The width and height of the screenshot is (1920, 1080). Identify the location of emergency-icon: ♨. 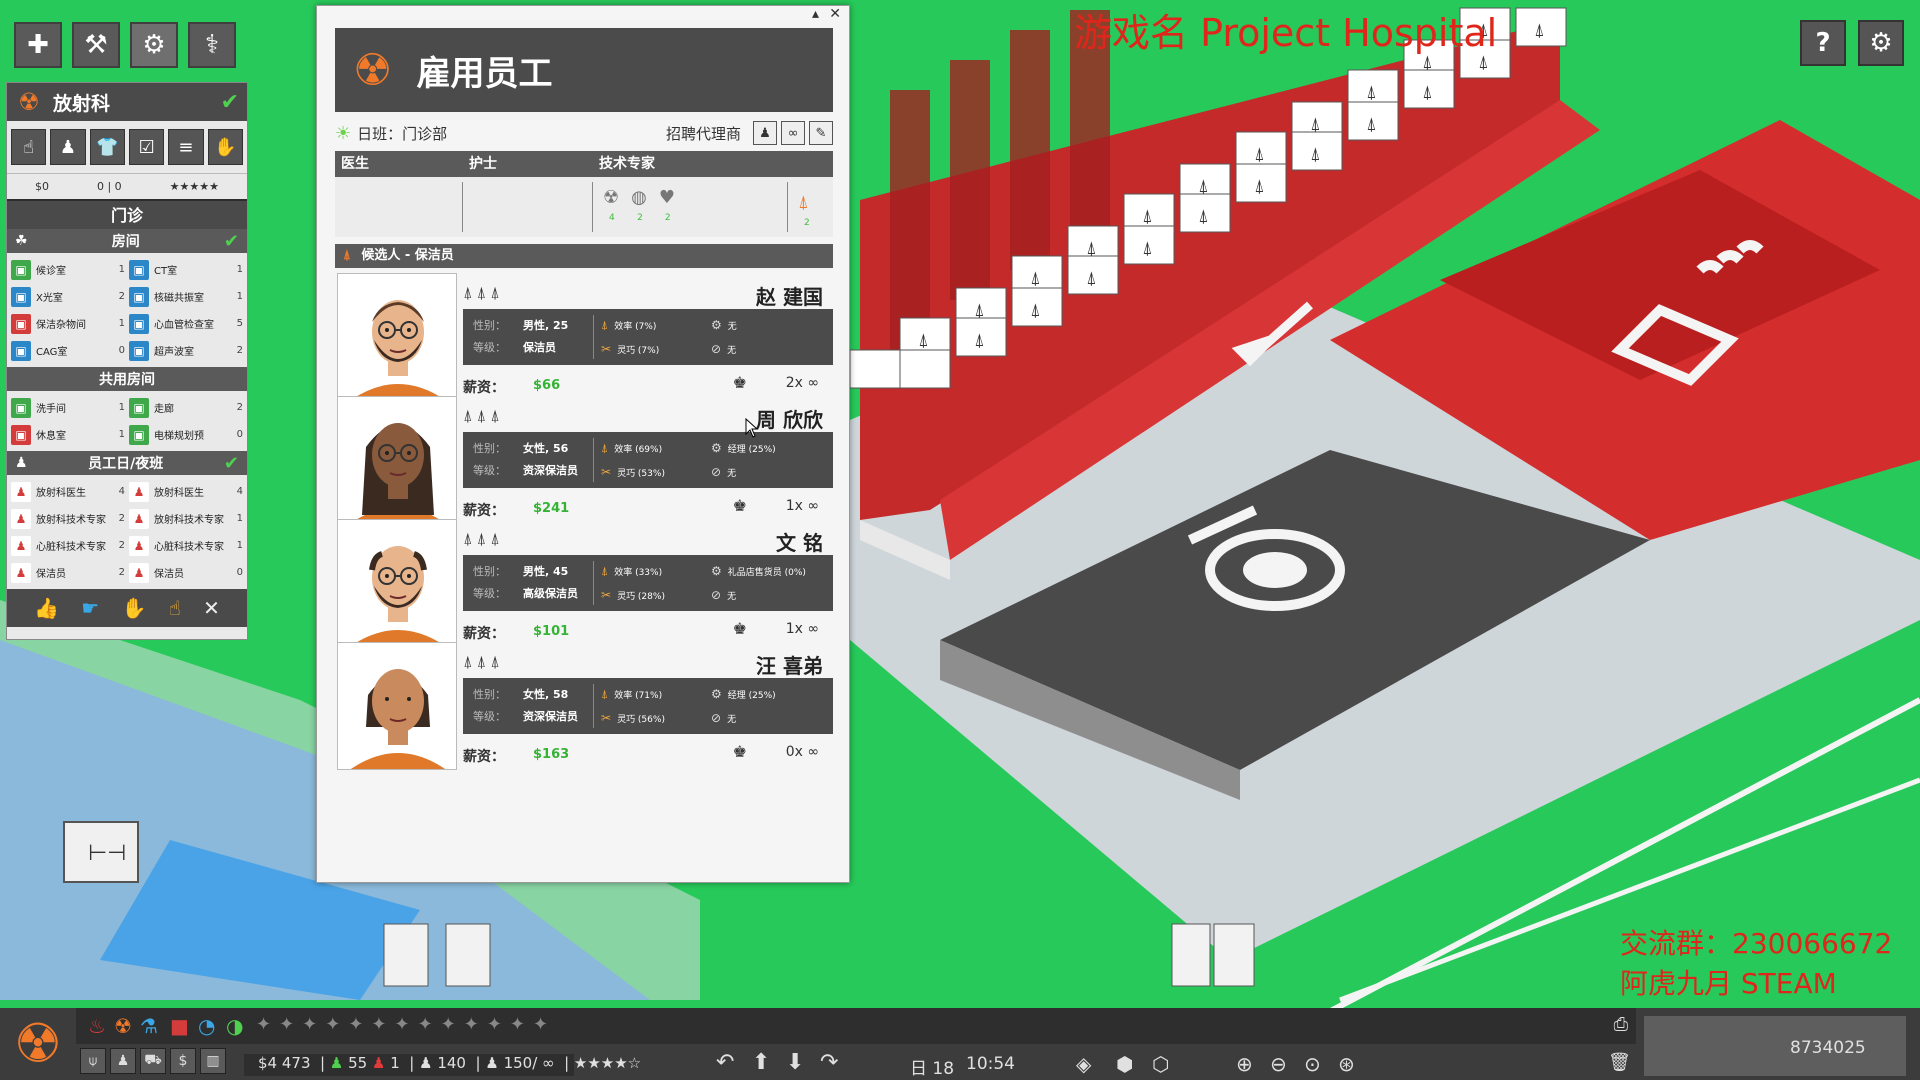
(97, 1026).